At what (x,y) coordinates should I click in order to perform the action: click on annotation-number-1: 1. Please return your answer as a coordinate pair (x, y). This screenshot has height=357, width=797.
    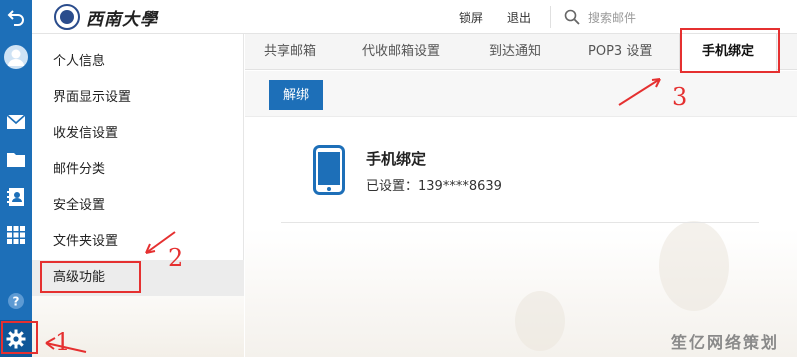
    Looking at the image, I should click on (63, 342).